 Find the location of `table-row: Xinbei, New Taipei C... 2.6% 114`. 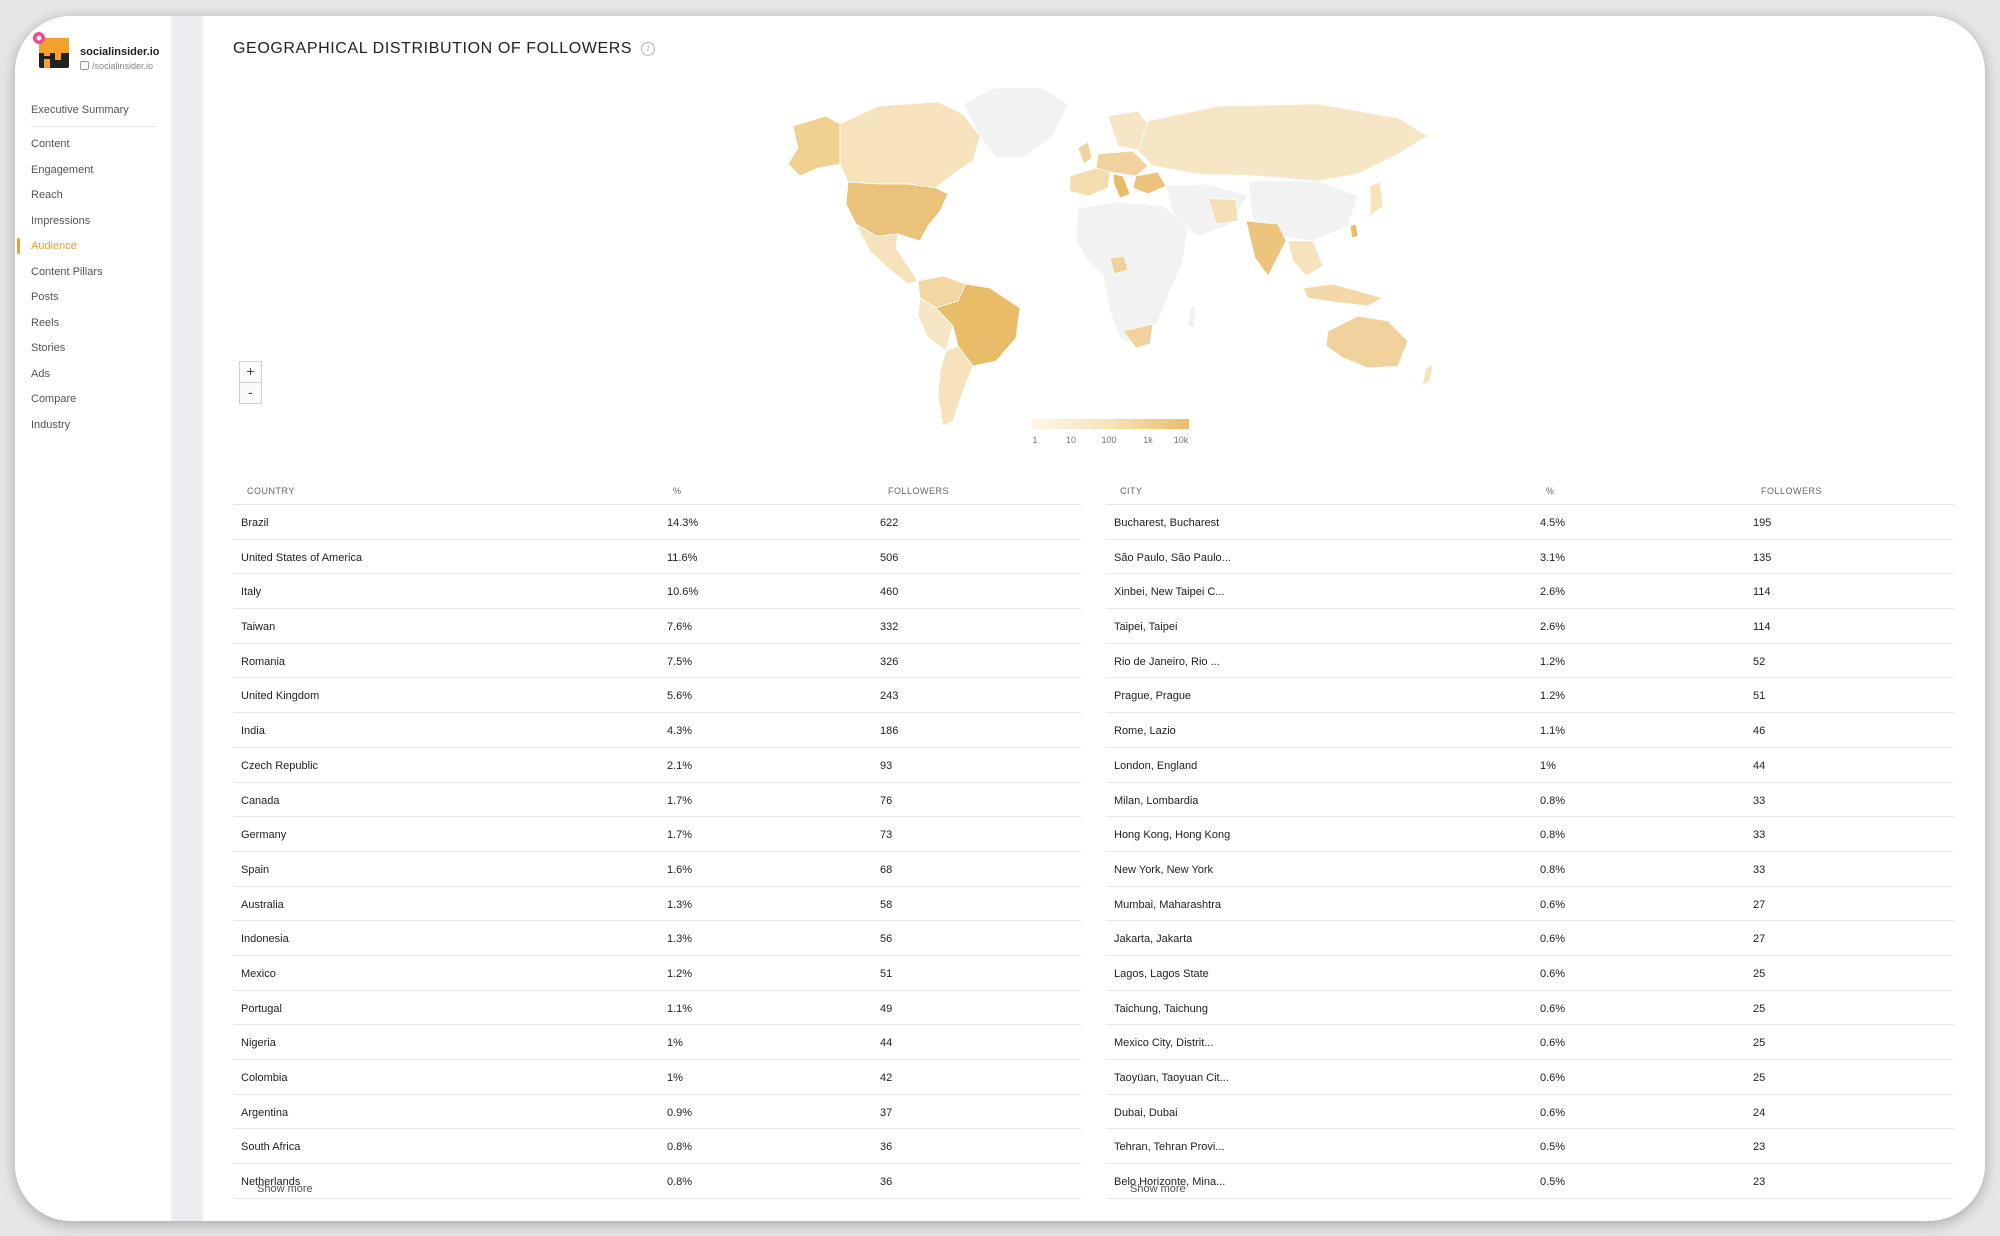

table-row: Xinbei, New Taipei C... 2.6% 114 is located at coordinates (1530, 592).